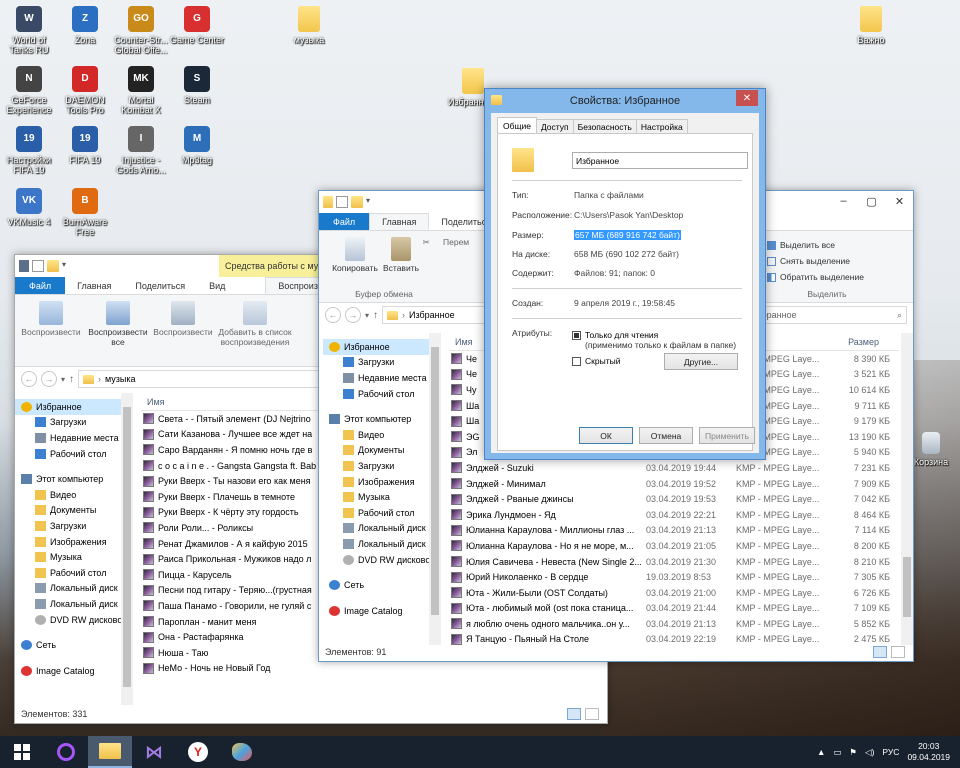  I want to click on desktop-icon-geforce: N GeForce Experience, so click(29, 90).